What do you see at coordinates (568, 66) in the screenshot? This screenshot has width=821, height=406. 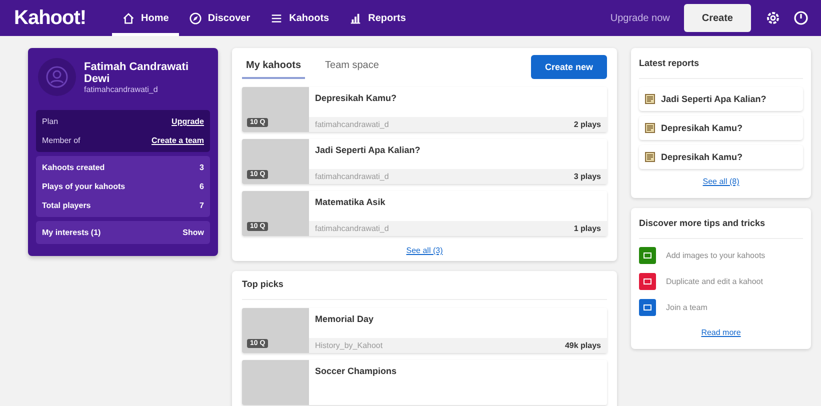 I see `create-new-button: Create new` at bounding box center [568, 66].